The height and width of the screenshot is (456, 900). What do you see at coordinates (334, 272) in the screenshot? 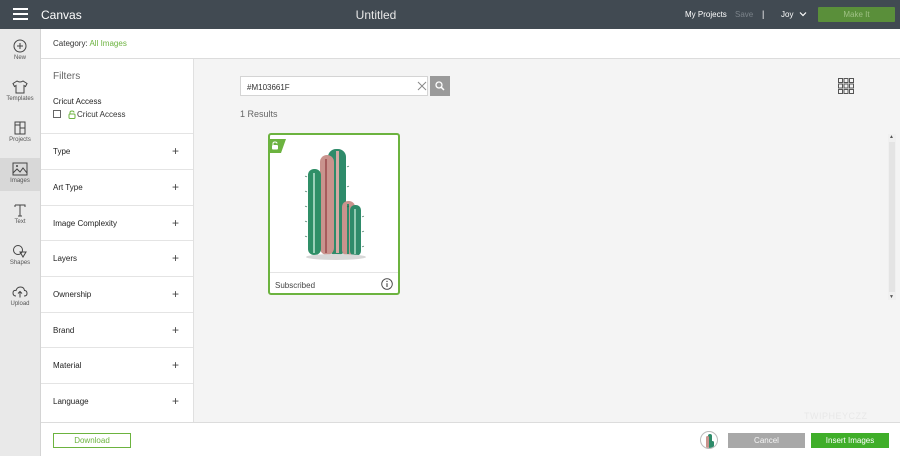
I see `card-divider` at bounding box center [334, 272].